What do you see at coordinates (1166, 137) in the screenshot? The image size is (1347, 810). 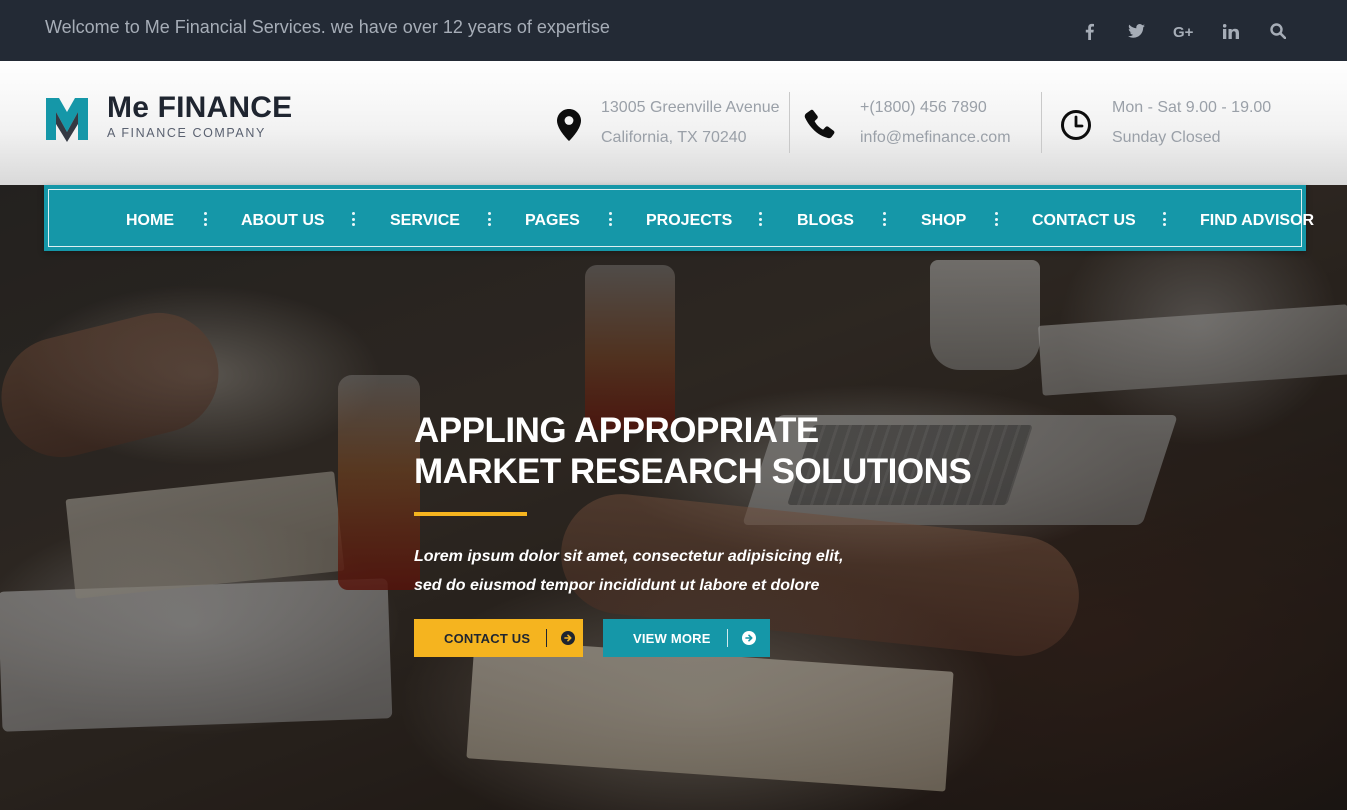 I see `hours-line-2: Sunday Closed` at bounding box center [1166, 137].